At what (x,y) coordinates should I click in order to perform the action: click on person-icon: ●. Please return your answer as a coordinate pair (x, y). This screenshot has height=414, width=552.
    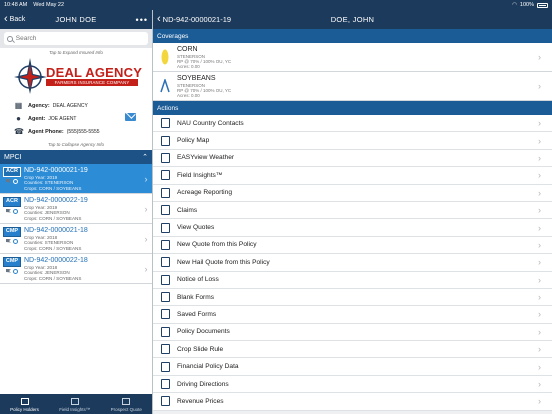
    Looking at the image, I should click on (18, 118).